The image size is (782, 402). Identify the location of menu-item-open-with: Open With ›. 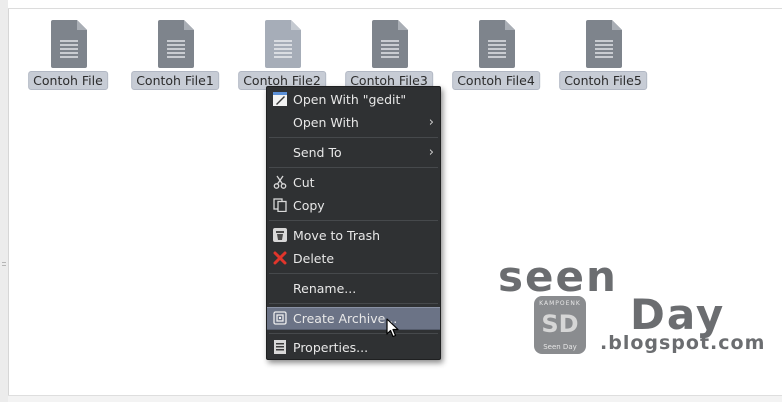
(353, 122).